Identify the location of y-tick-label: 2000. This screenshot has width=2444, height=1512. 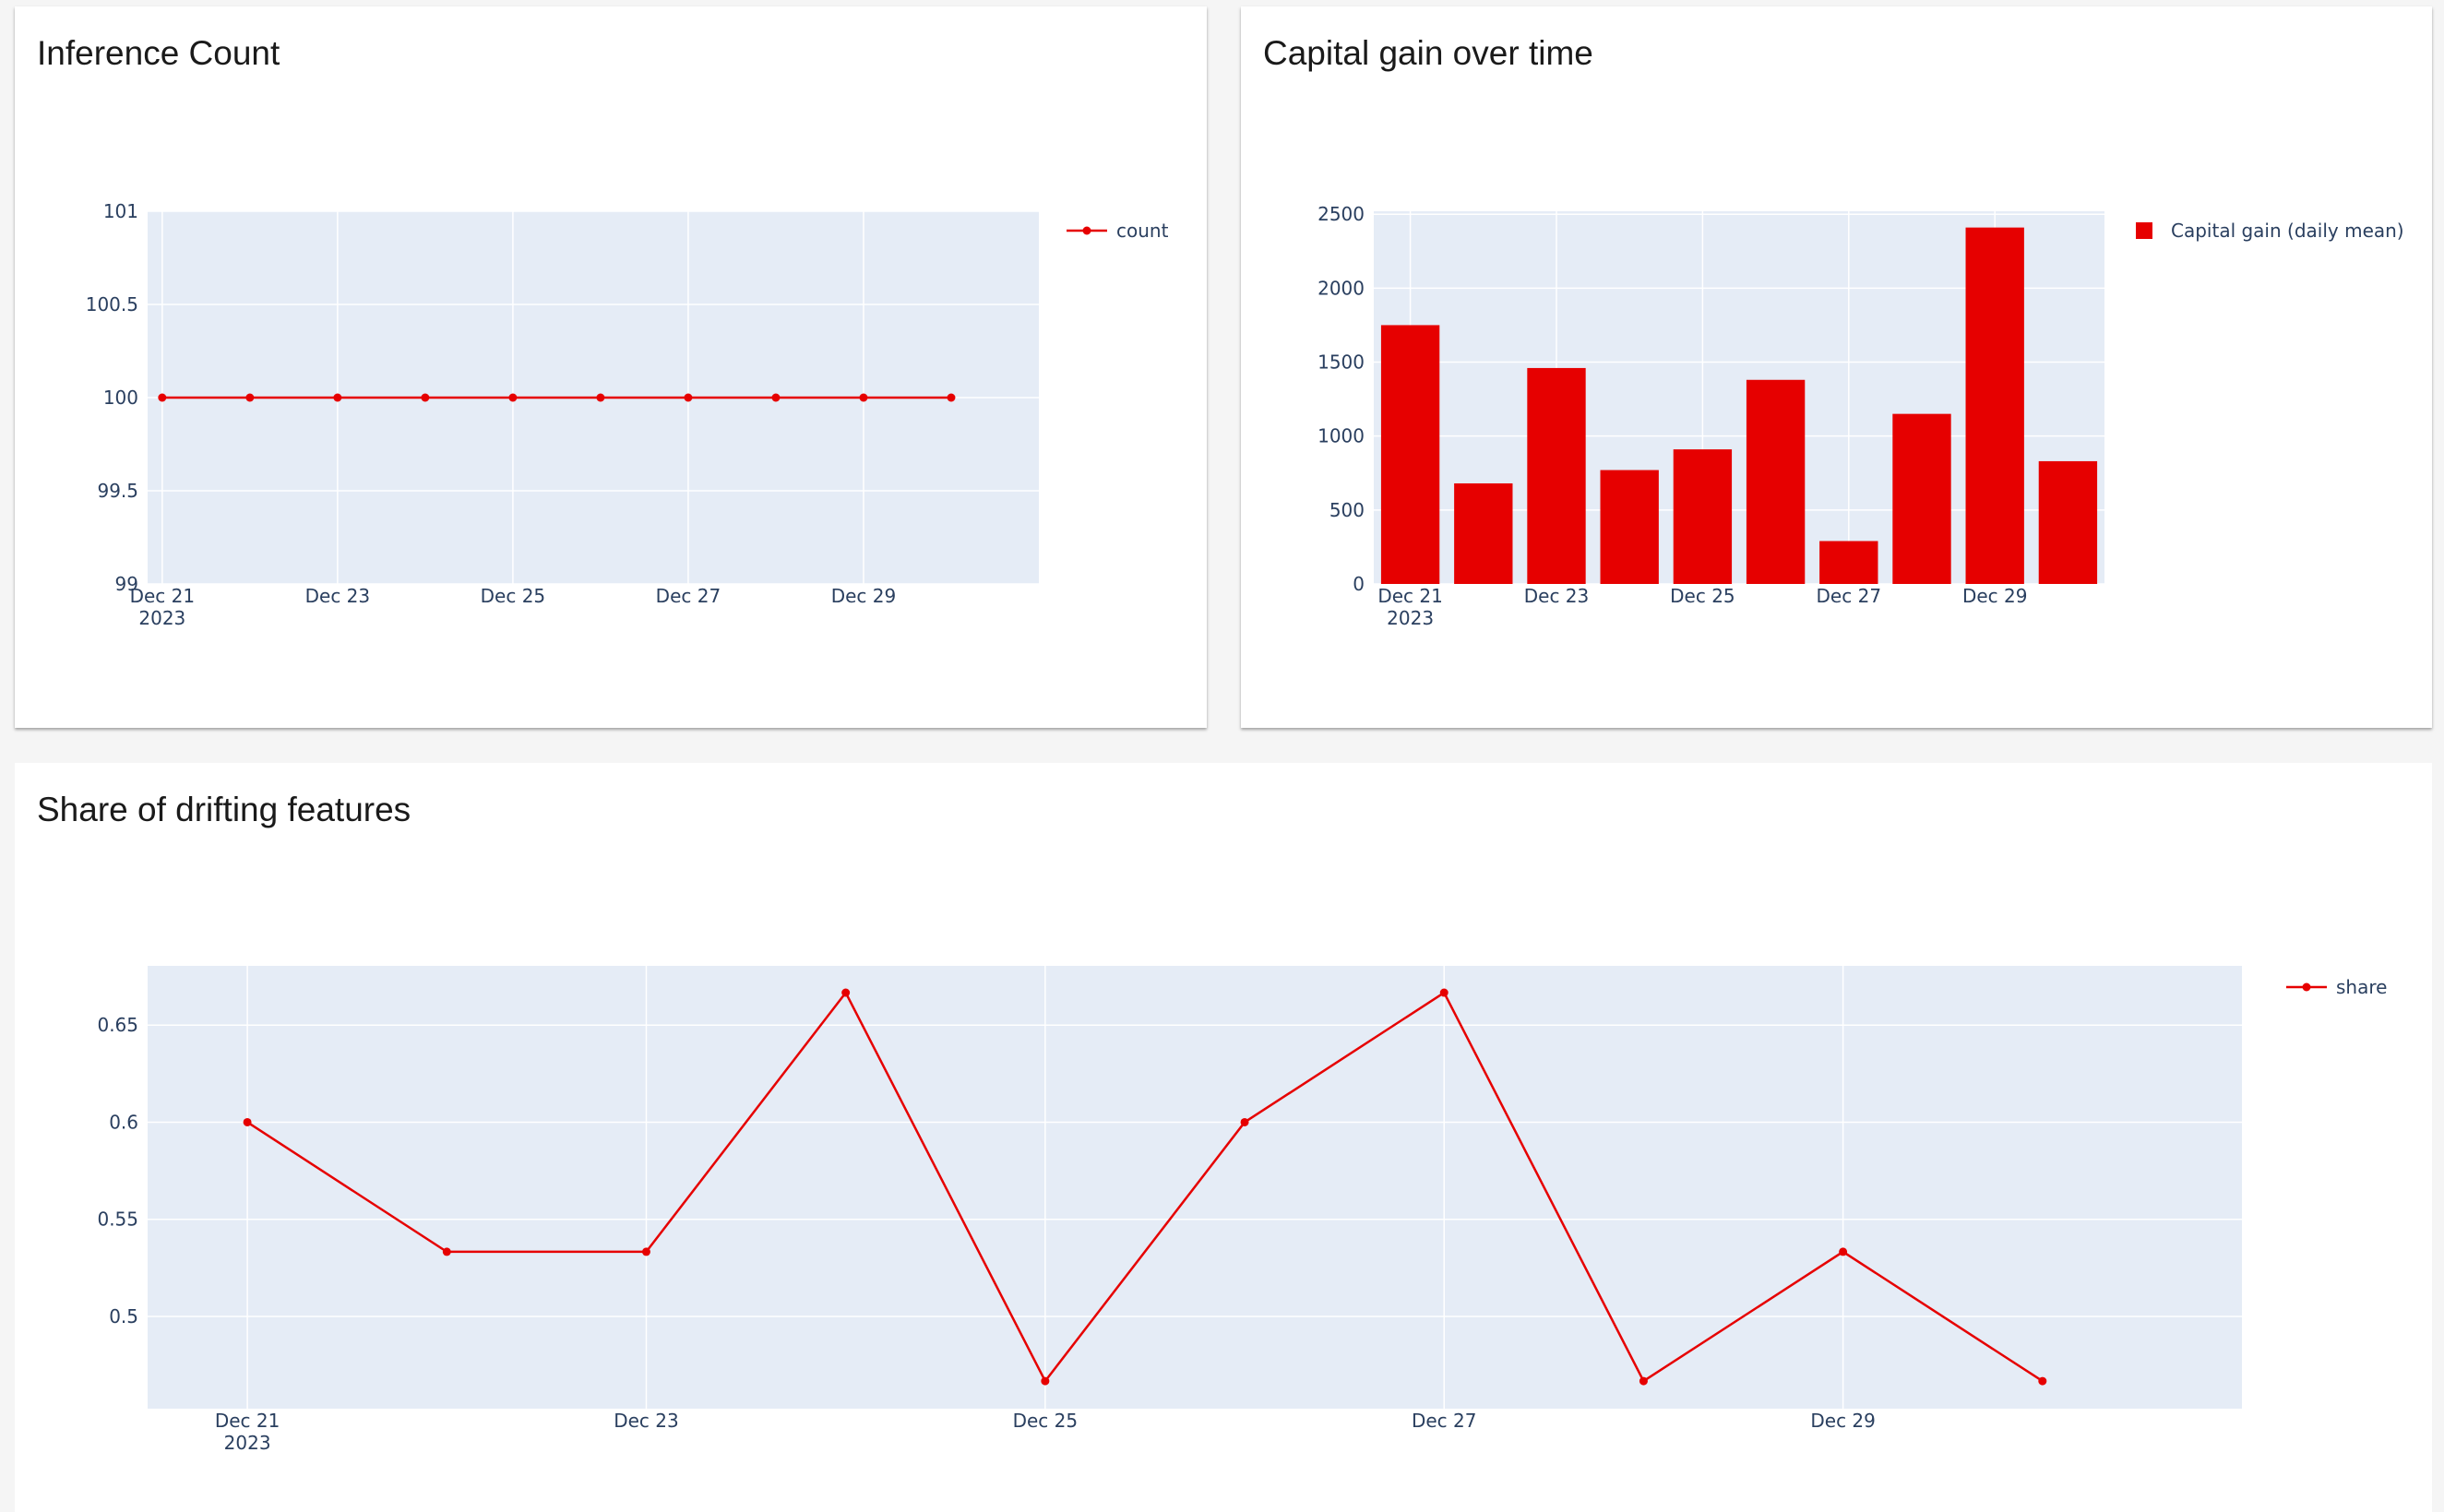
(1341, 288).